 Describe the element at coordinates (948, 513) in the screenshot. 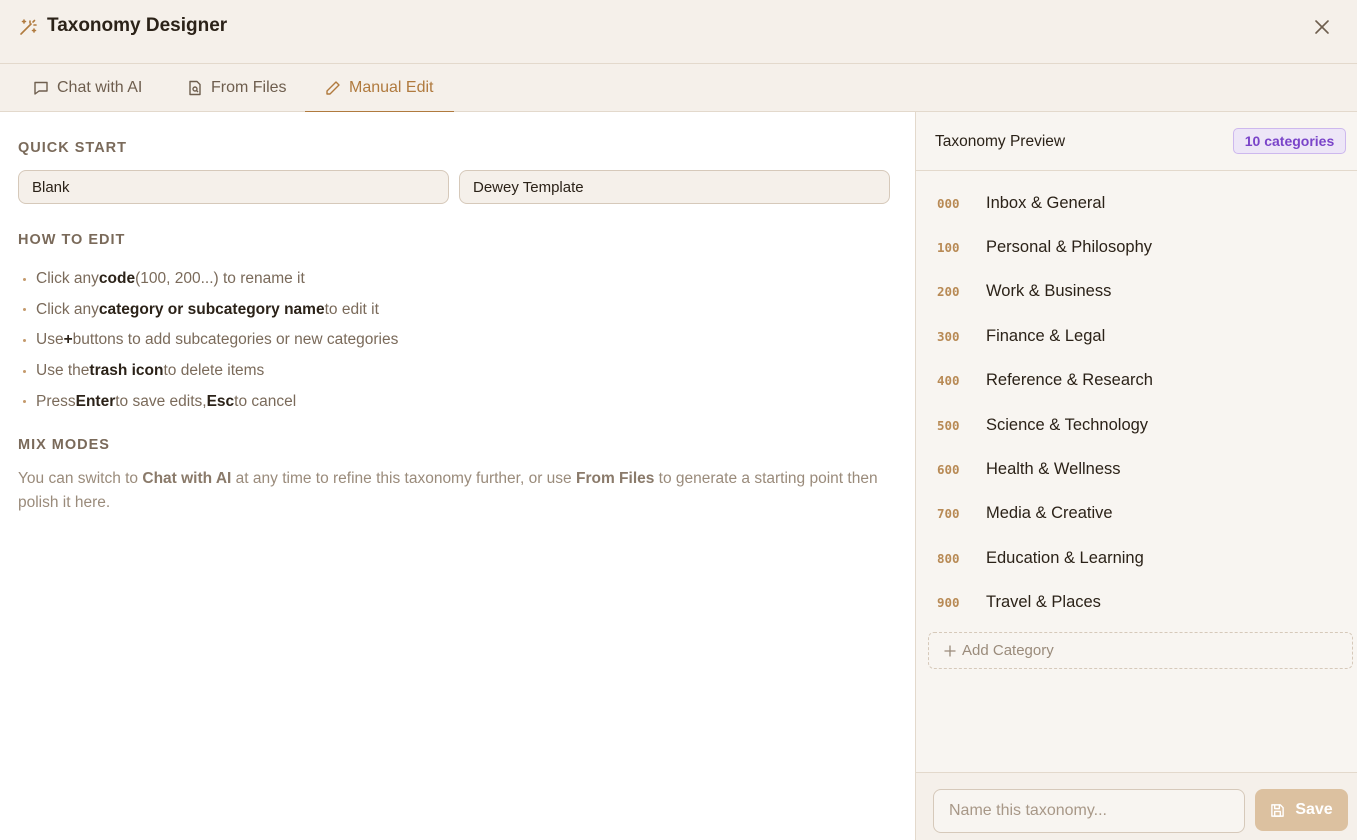

I see `category-code: 700` at that location.